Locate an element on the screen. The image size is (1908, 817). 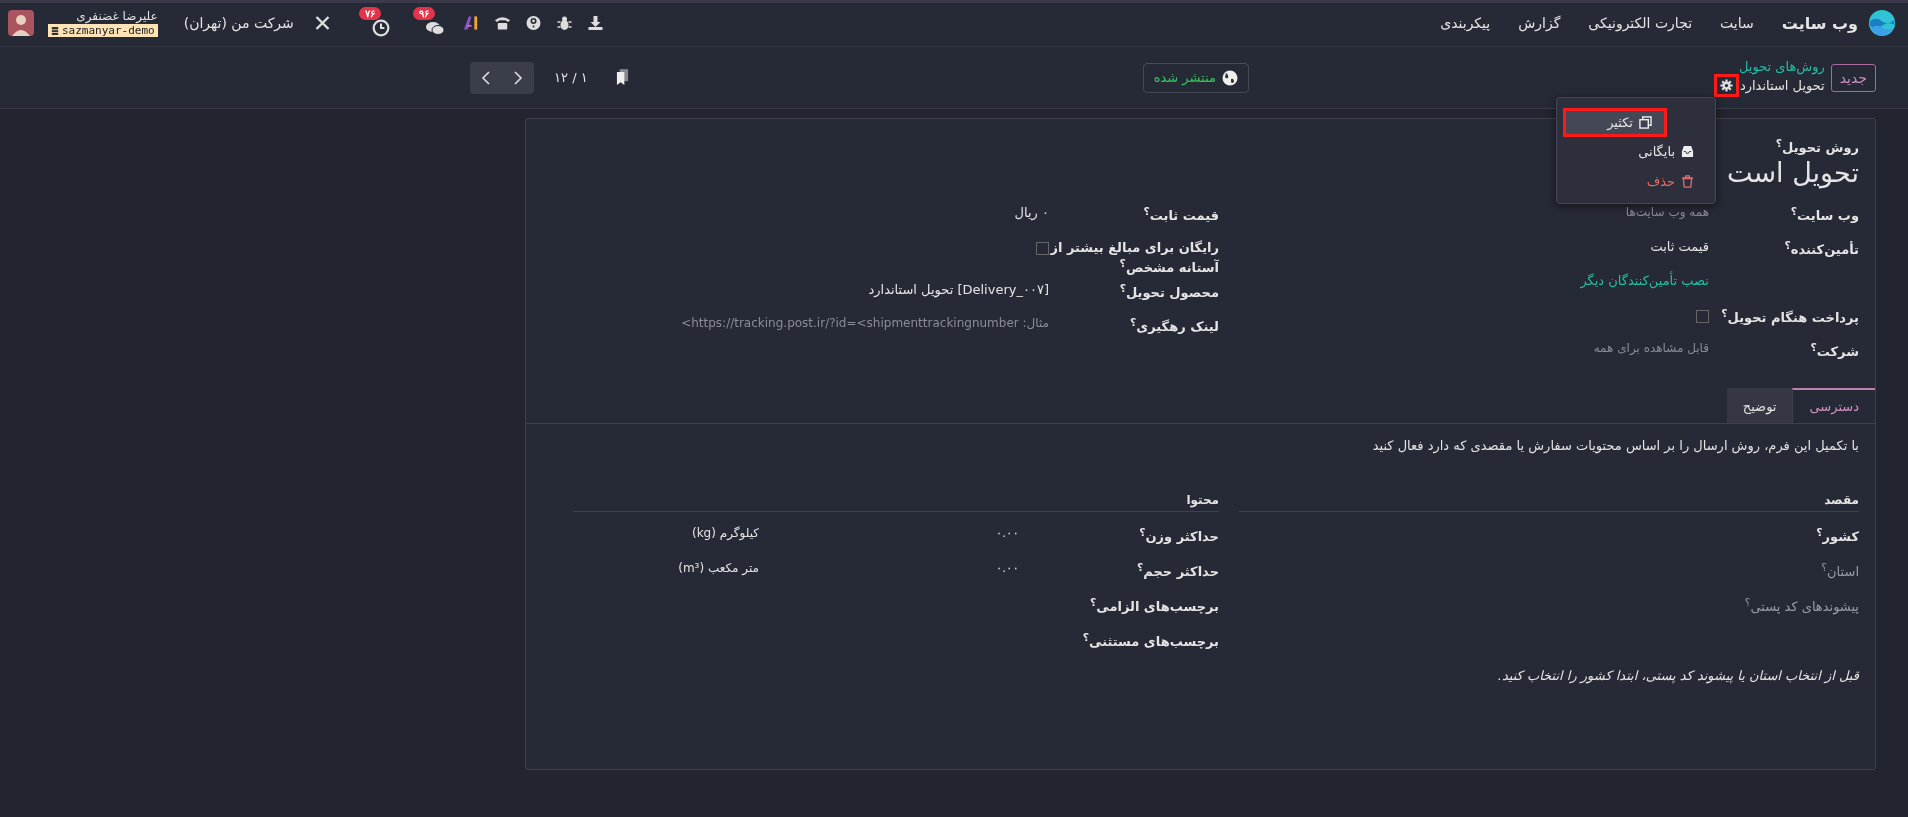
field-value: [Delivery_۰۰۷] تحویل استاندارد is located at coordinates (958, 289).